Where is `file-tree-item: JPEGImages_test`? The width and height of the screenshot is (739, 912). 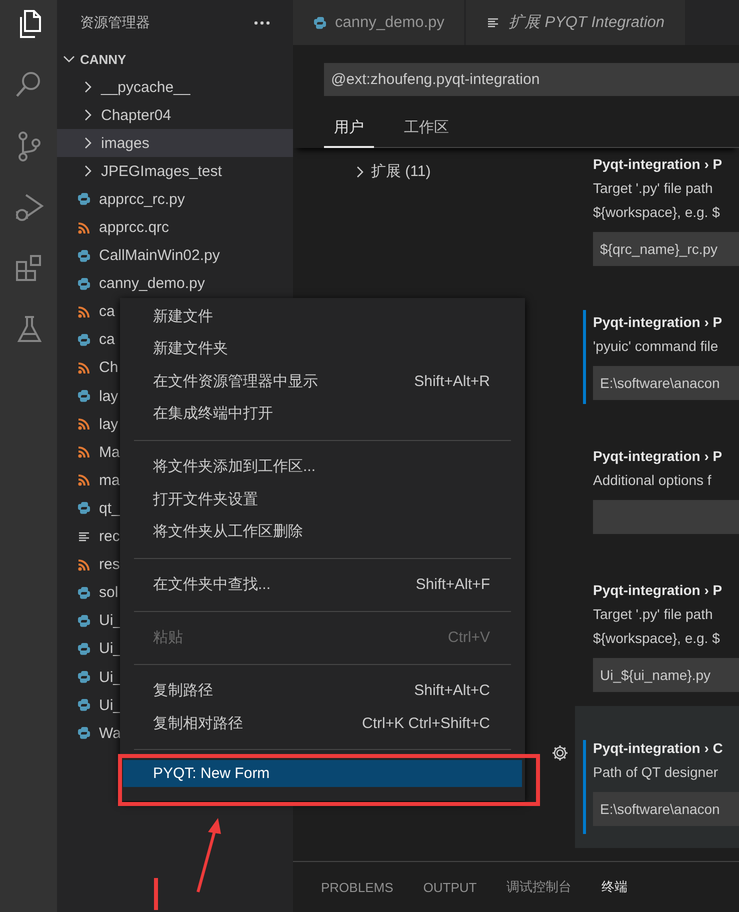 file-tree-item: JPEGImages_test is located at coordinates (141, 171).